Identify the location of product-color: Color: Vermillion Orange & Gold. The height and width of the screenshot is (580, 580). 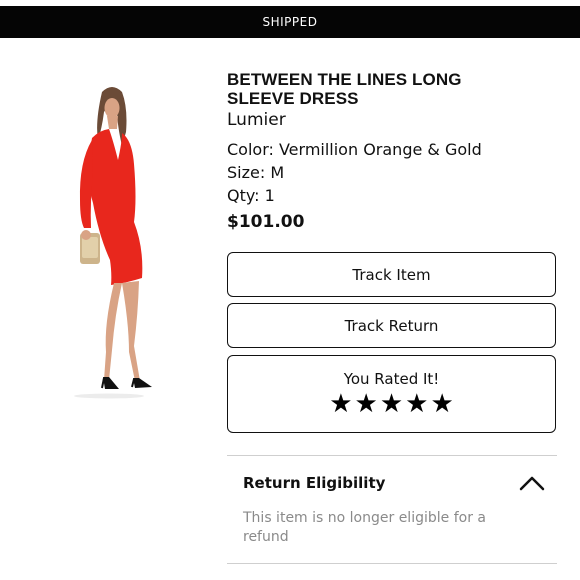
(354, 149).